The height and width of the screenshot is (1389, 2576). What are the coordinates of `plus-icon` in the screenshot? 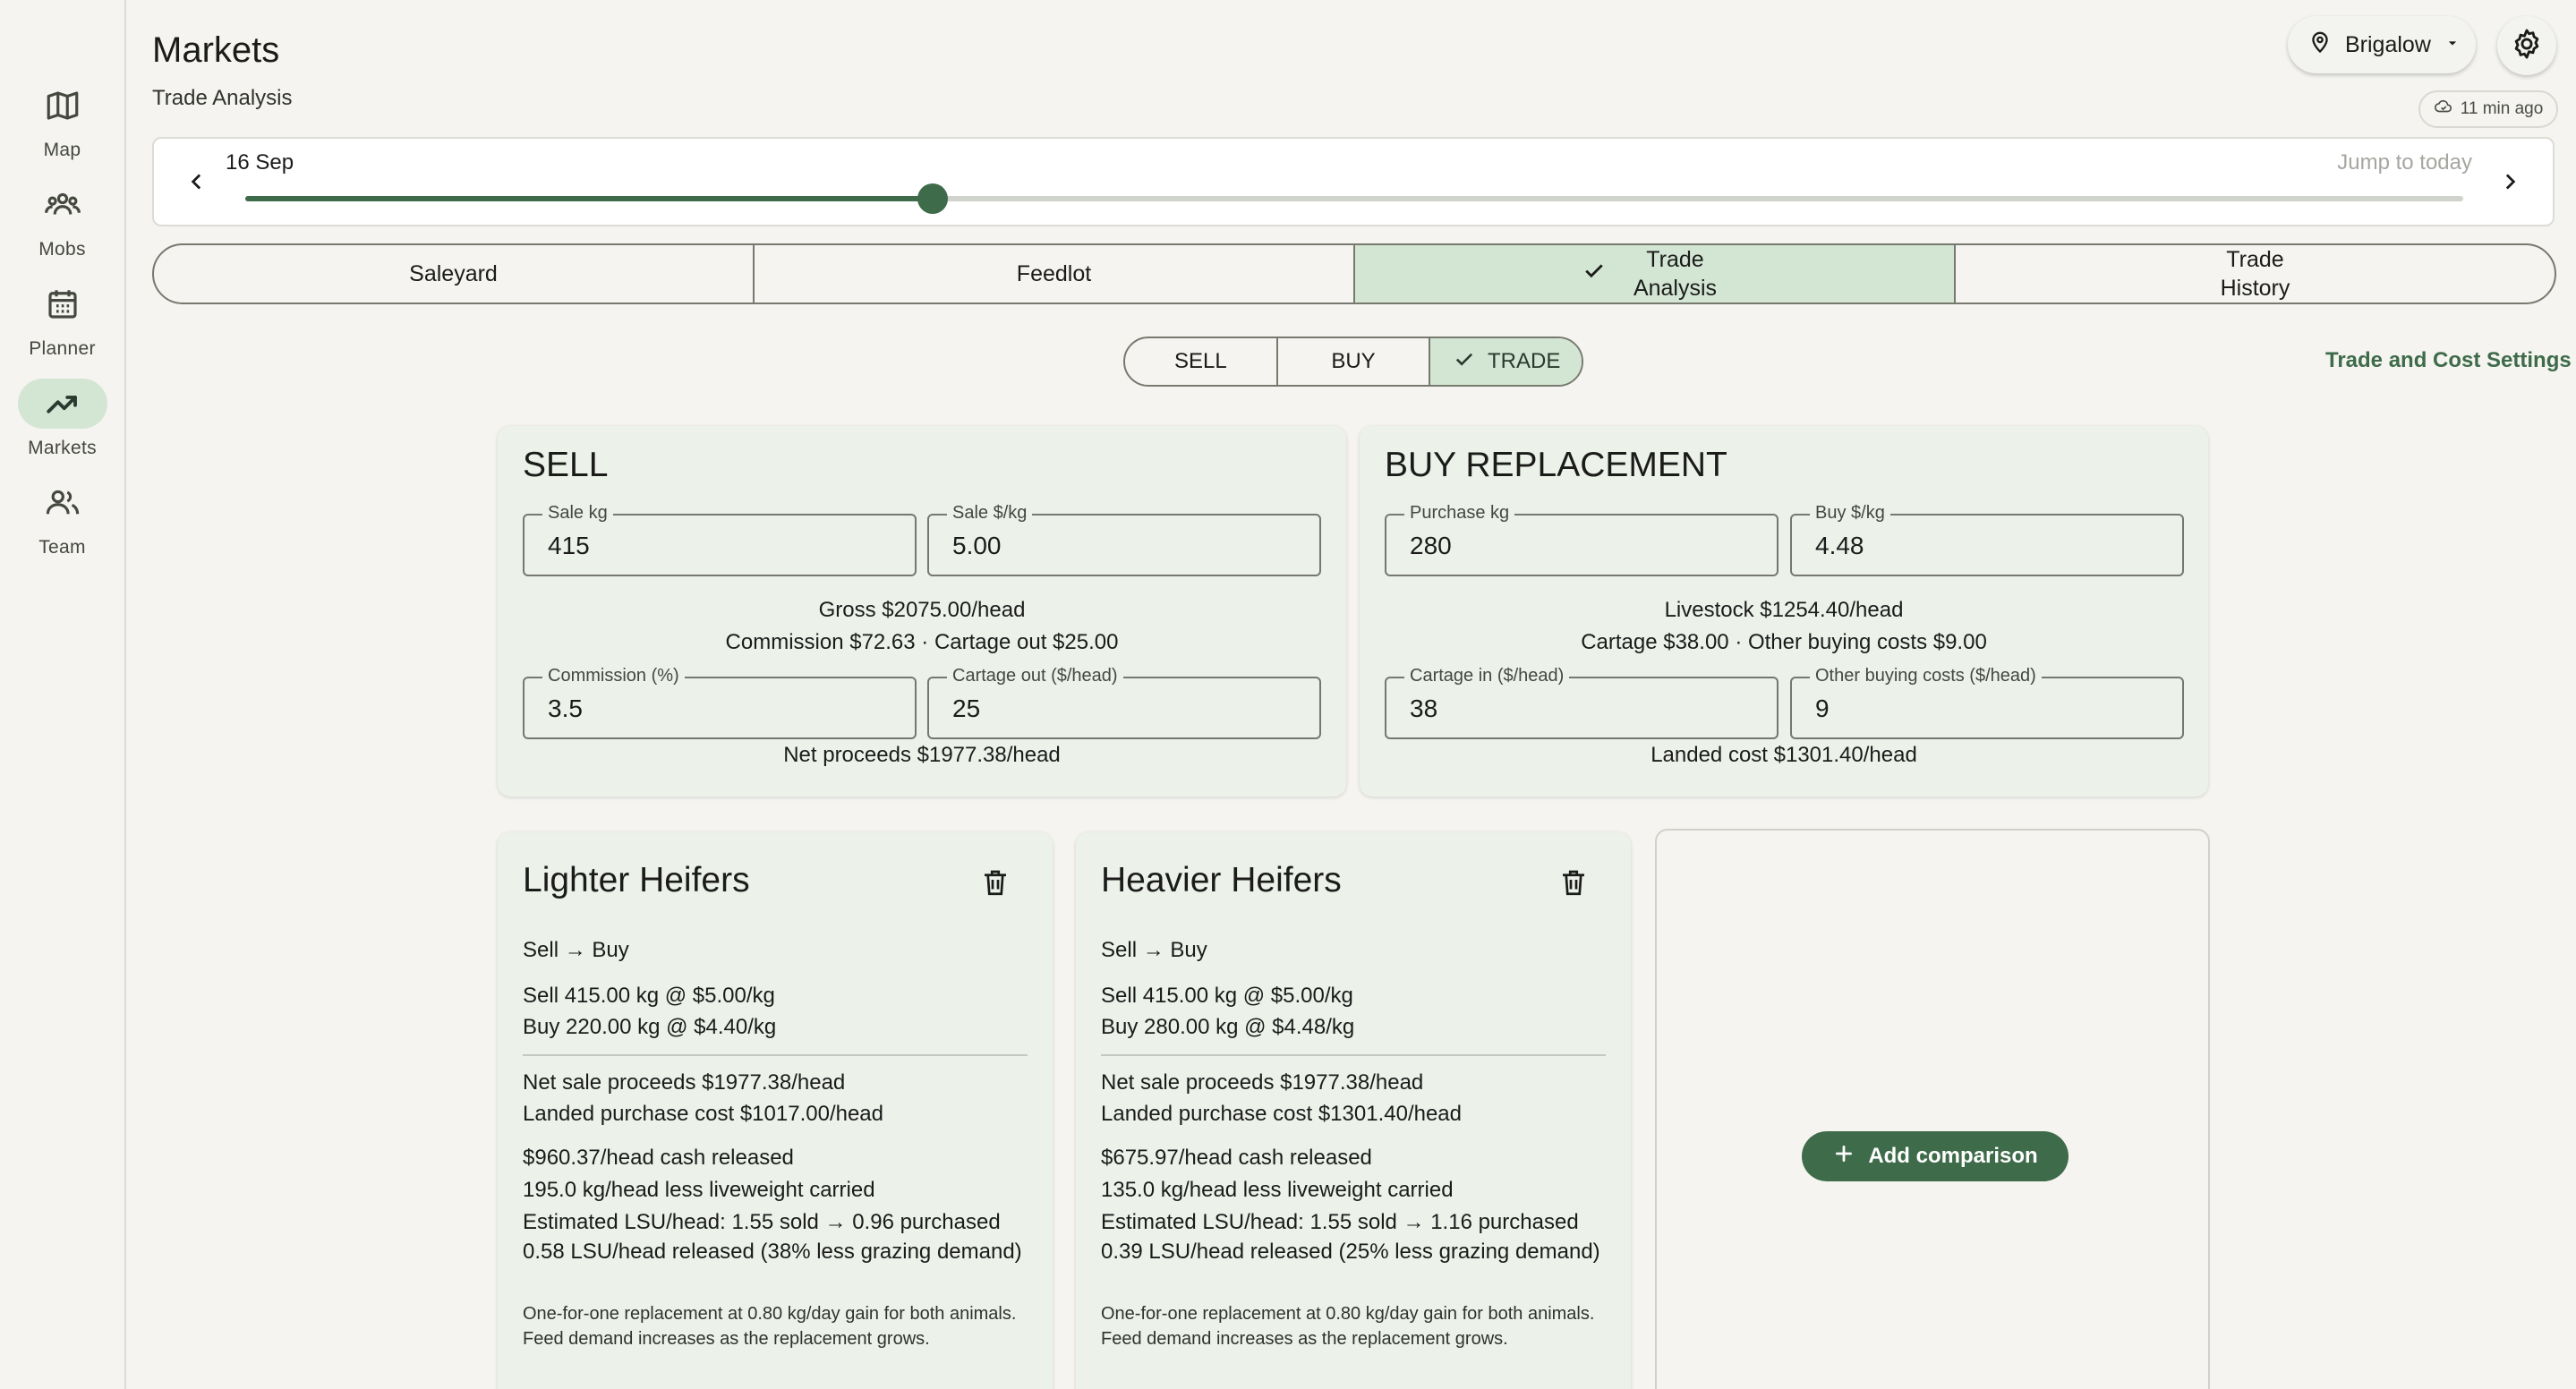 It's located at (1843, 1157).